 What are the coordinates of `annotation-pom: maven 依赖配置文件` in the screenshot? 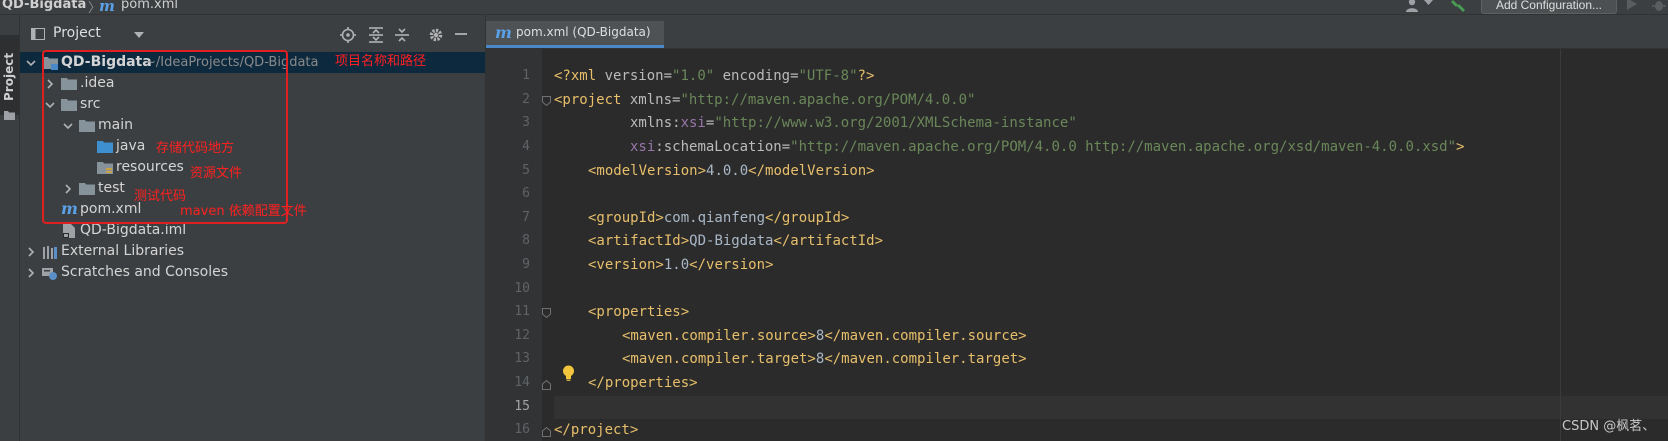 It's located at (243, 211).